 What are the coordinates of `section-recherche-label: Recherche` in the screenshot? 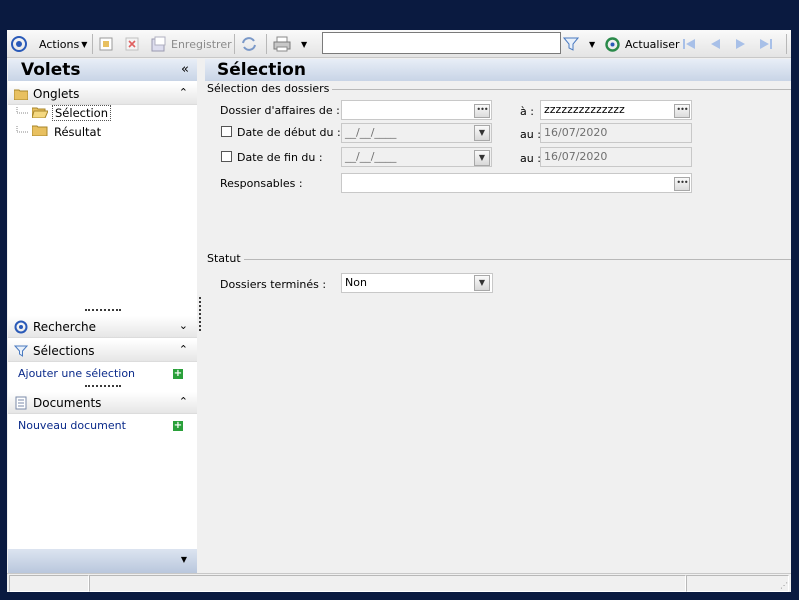 It's located at (65, 326).